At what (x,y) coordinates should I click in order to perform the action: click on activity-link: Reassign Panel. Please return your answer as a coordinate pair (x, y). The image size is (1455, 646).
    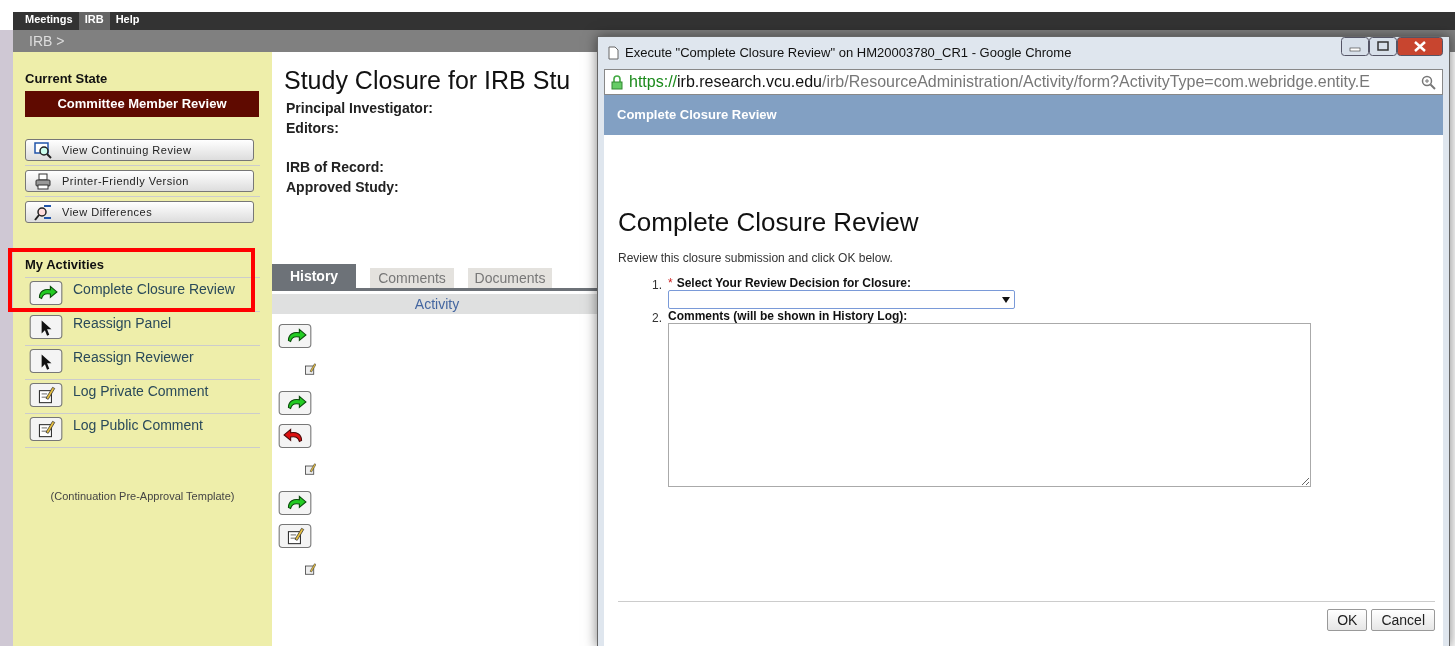
    Looking at the image, I should click on (122, 323).